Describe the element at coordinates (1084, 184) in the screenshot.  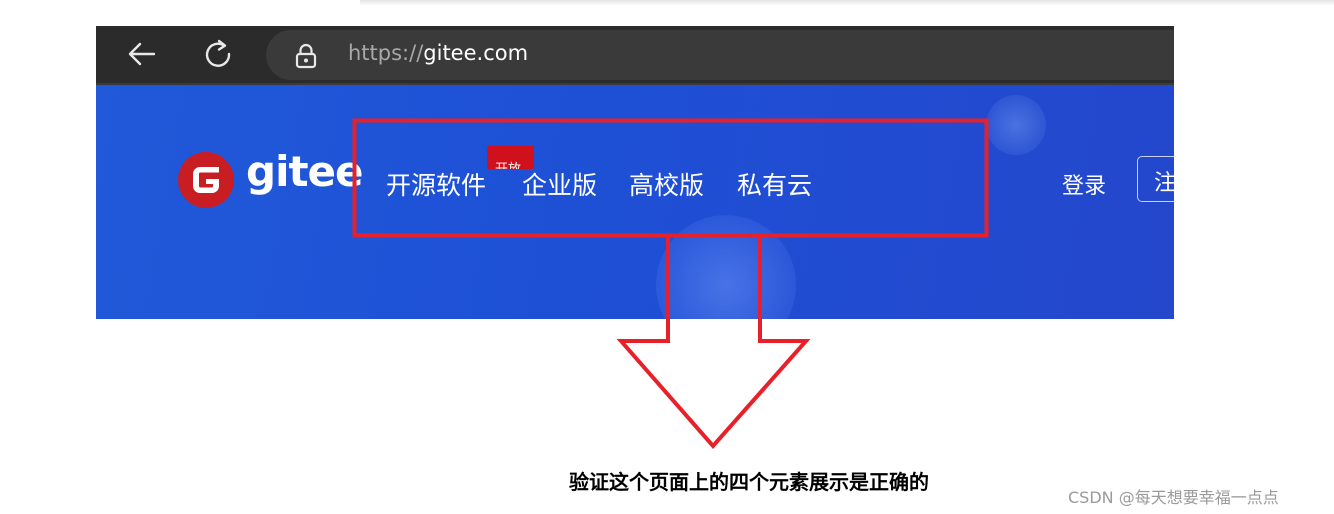
I see `login-link: 登录` at that location.